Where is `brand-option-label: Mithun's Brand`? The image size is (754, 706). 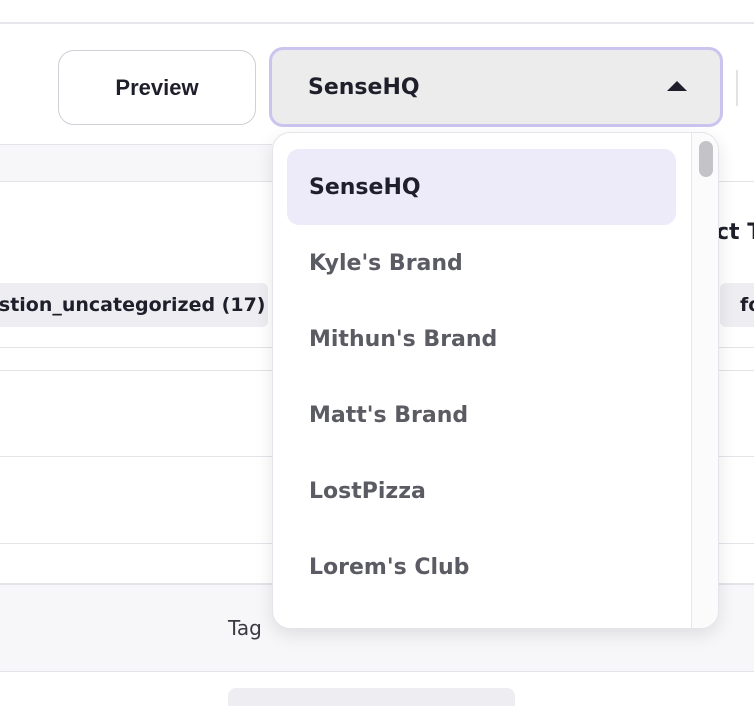 brand-option-label: Mithun's Brand is located at coordinates (403, 339).